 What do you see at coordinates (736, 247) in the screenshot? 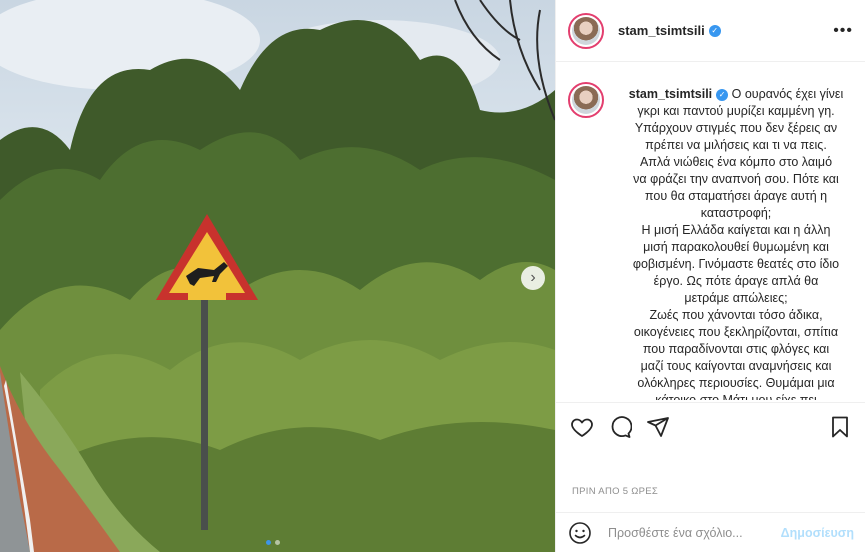
I see `caption-line: μισή παρακολουθεί θυμωμένη και` at bounding box center [736, 247].